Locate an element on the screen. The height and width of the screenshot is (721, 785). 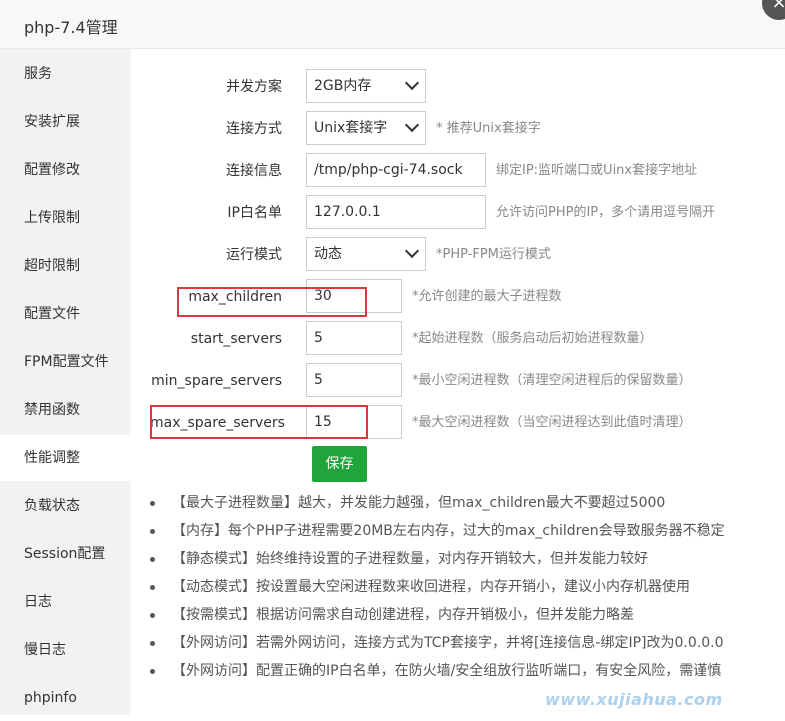
tip-text: 【静态模式】始终维持设置的子进程数量，对内存开销较大，但并发能力较好 is located at coordinates (410, 559).